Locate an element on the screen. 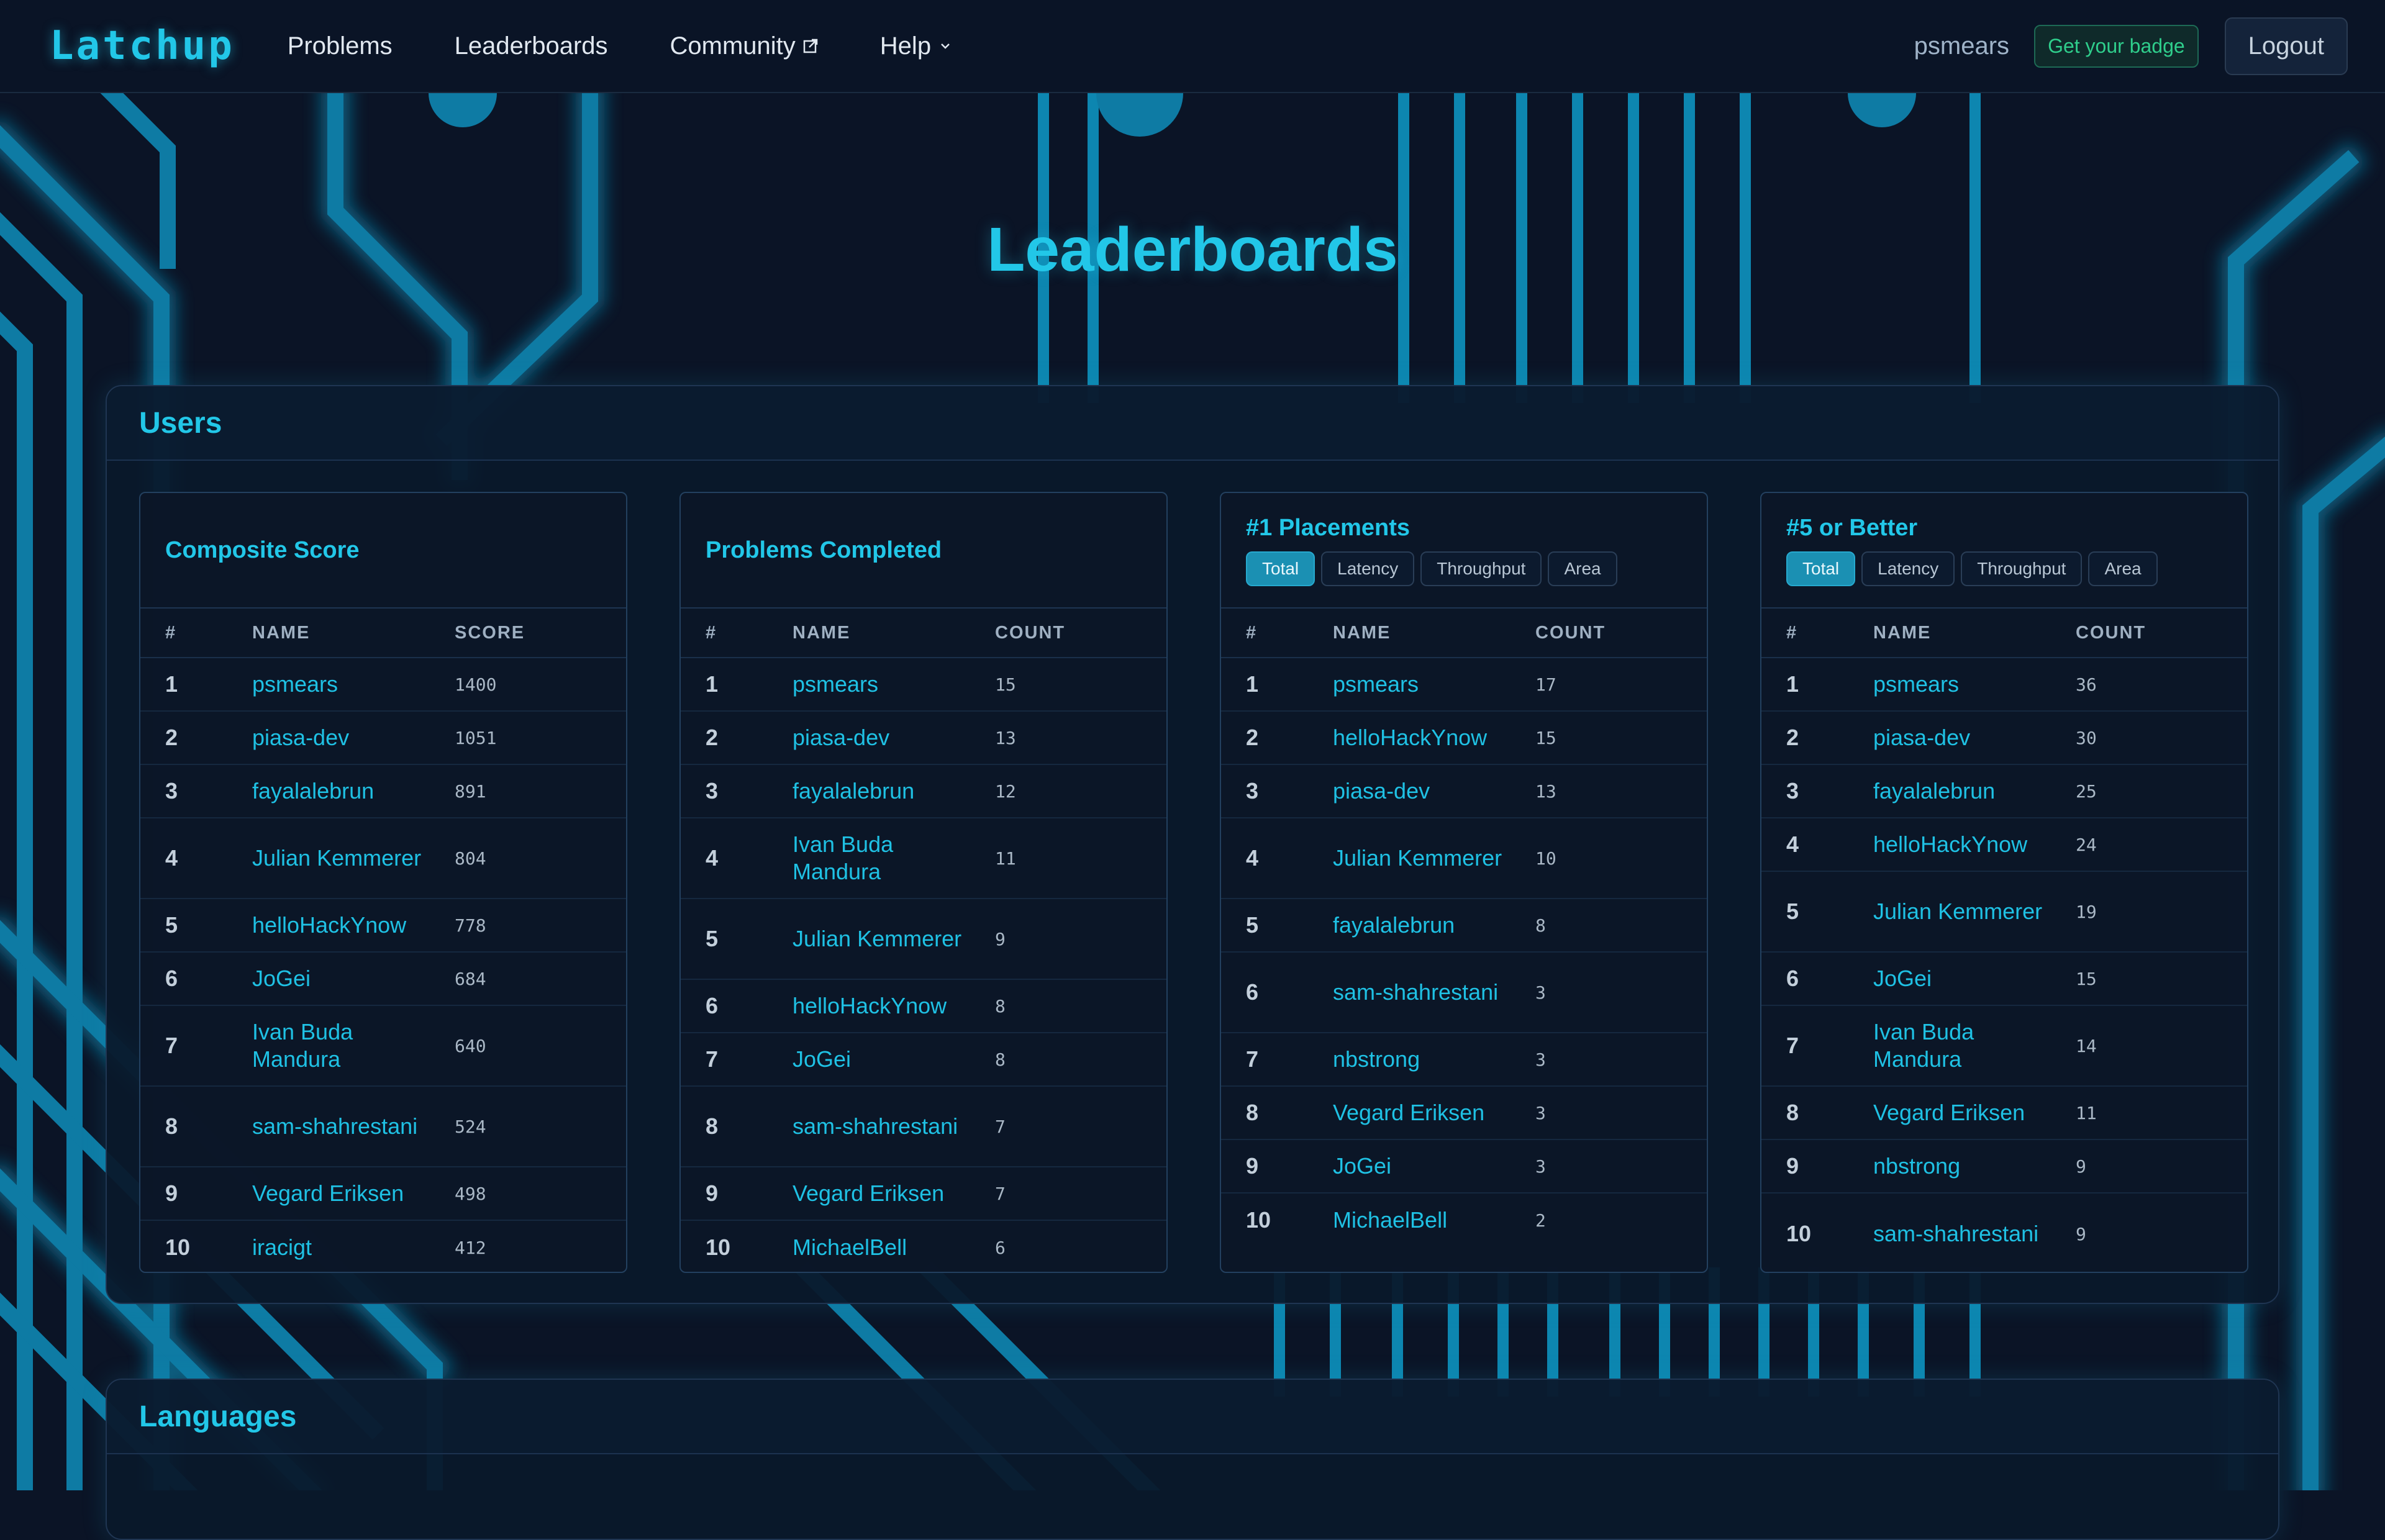  rank-cell: 1 is located at coordinates (713, 684).